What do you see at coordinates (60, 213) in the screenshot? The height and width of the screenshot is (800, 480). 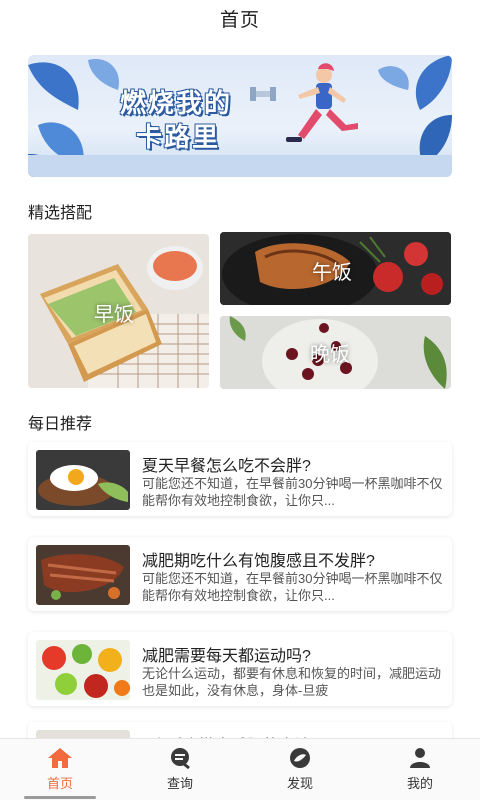 I see `featured-section-title: 精选搭配` at bounding box center [60, 213].